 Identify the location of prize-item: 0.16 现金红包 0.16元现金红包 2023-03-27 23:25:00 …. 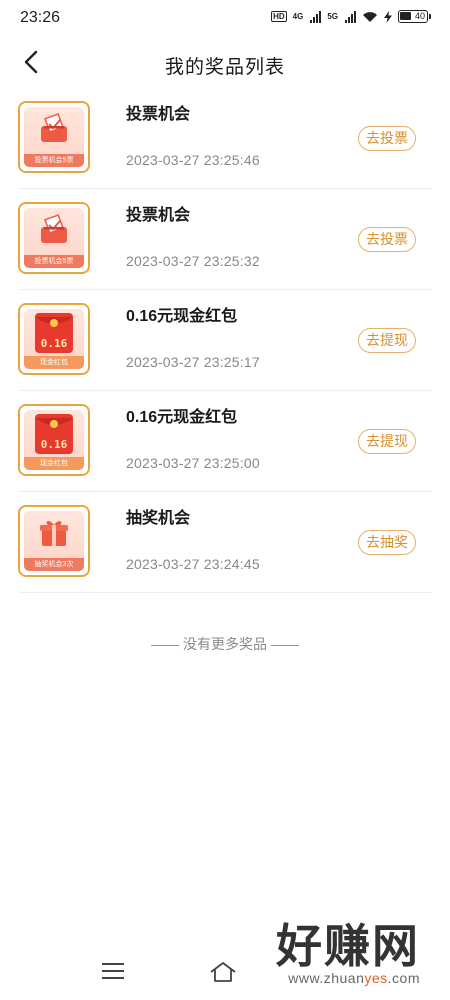
(225, 441).